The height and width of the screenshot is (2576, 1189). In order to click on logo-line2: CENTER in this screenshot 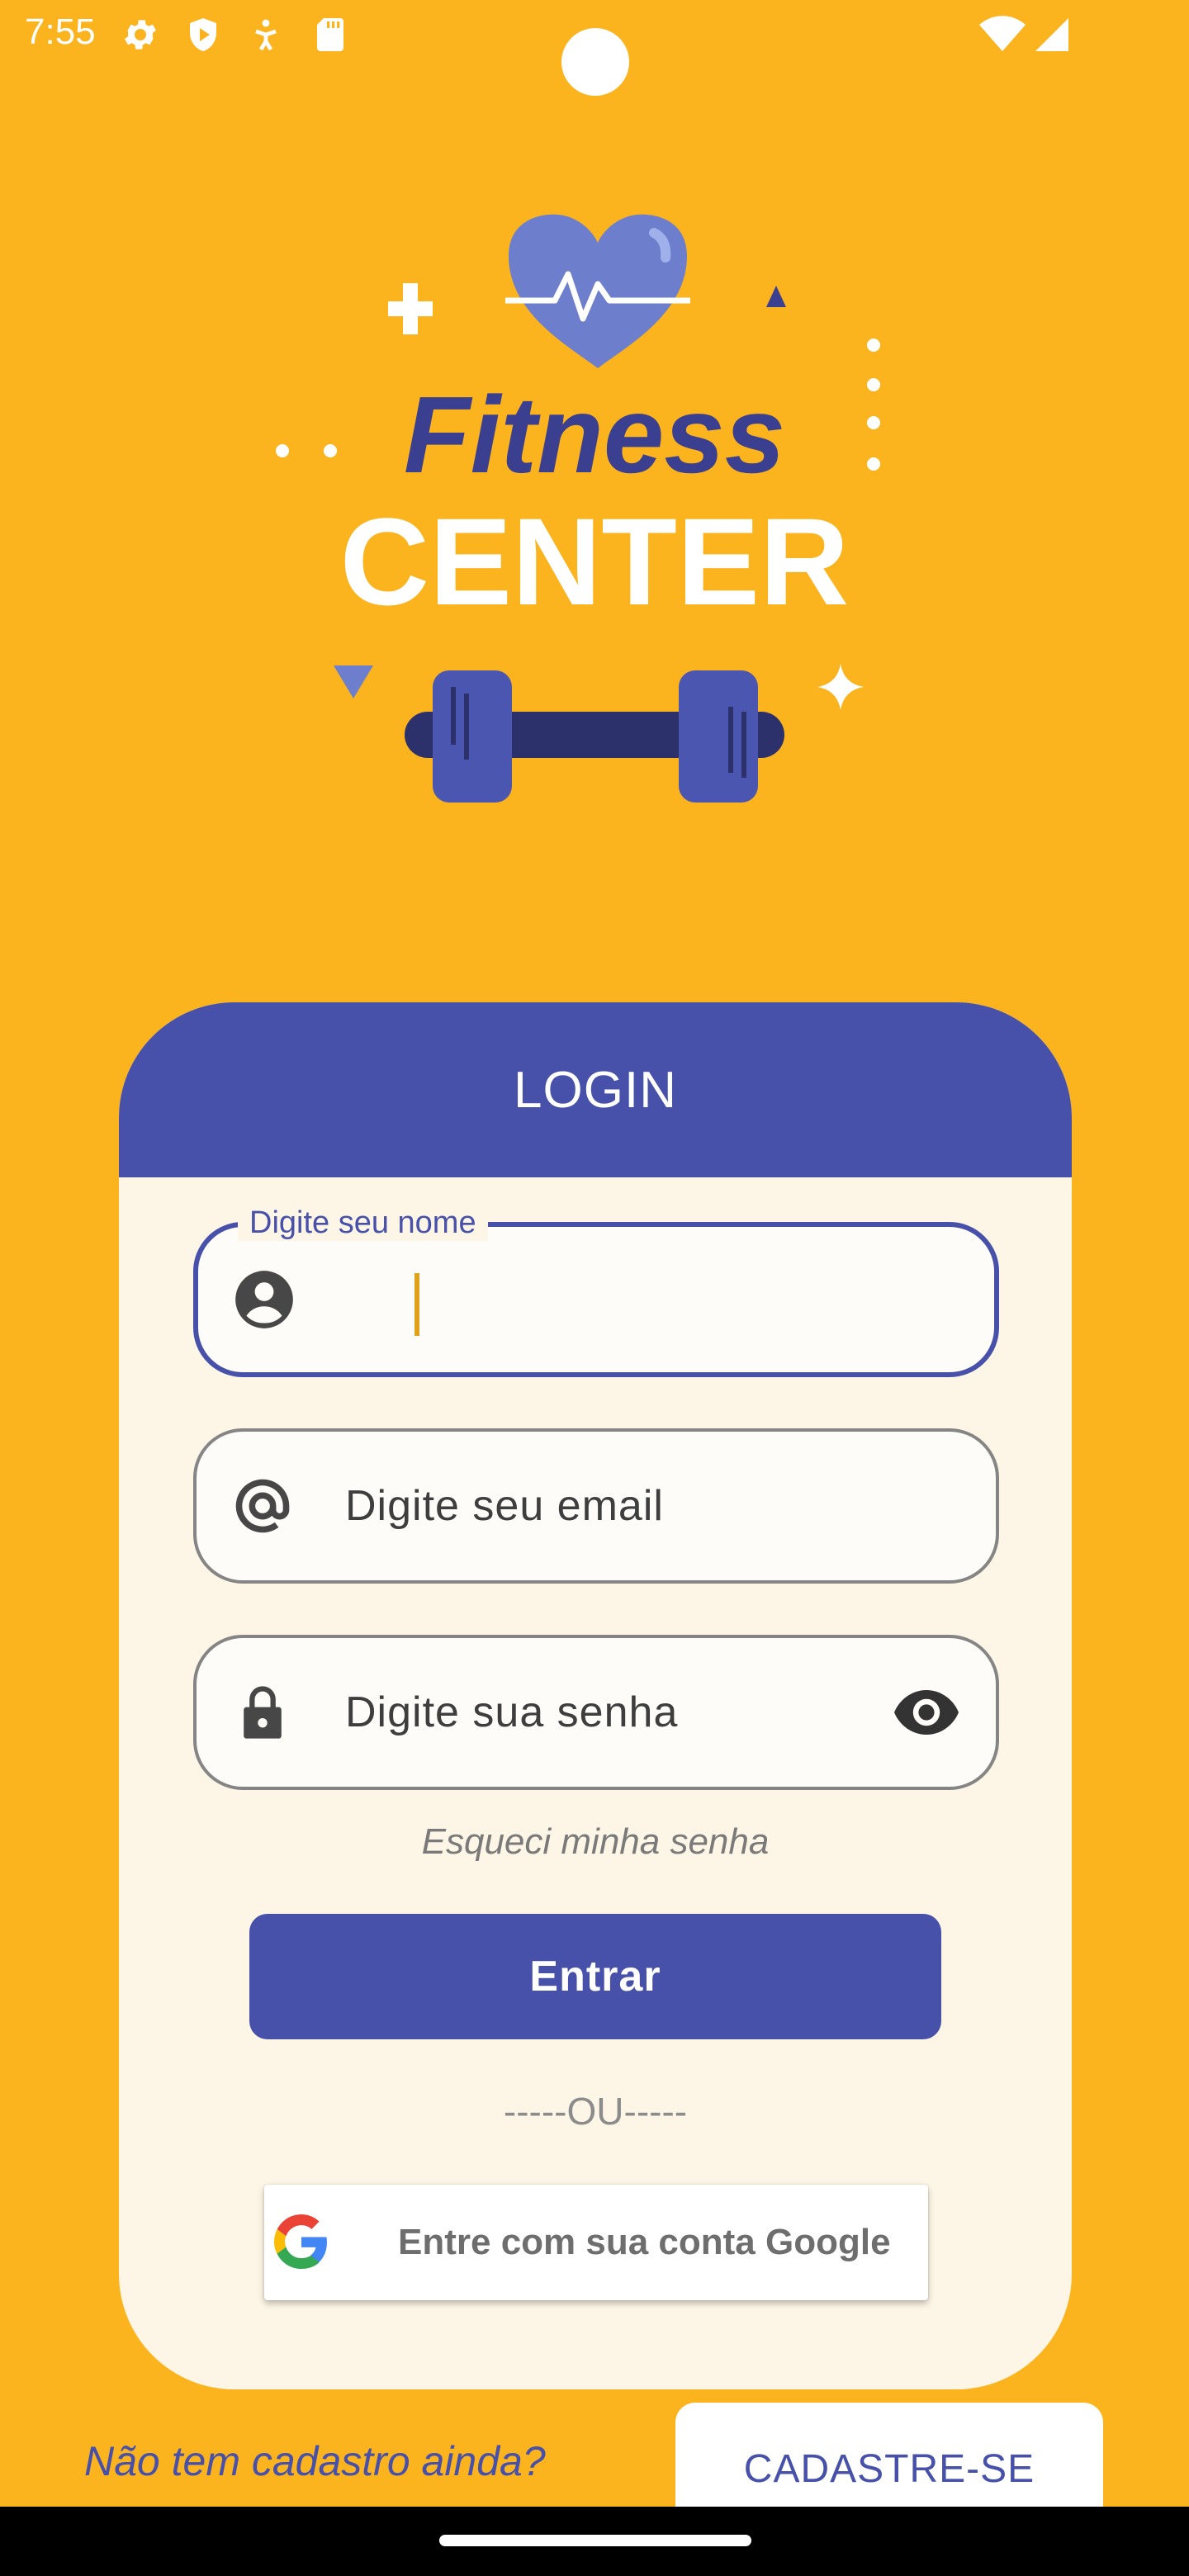, I will do `click(595, 561)`.